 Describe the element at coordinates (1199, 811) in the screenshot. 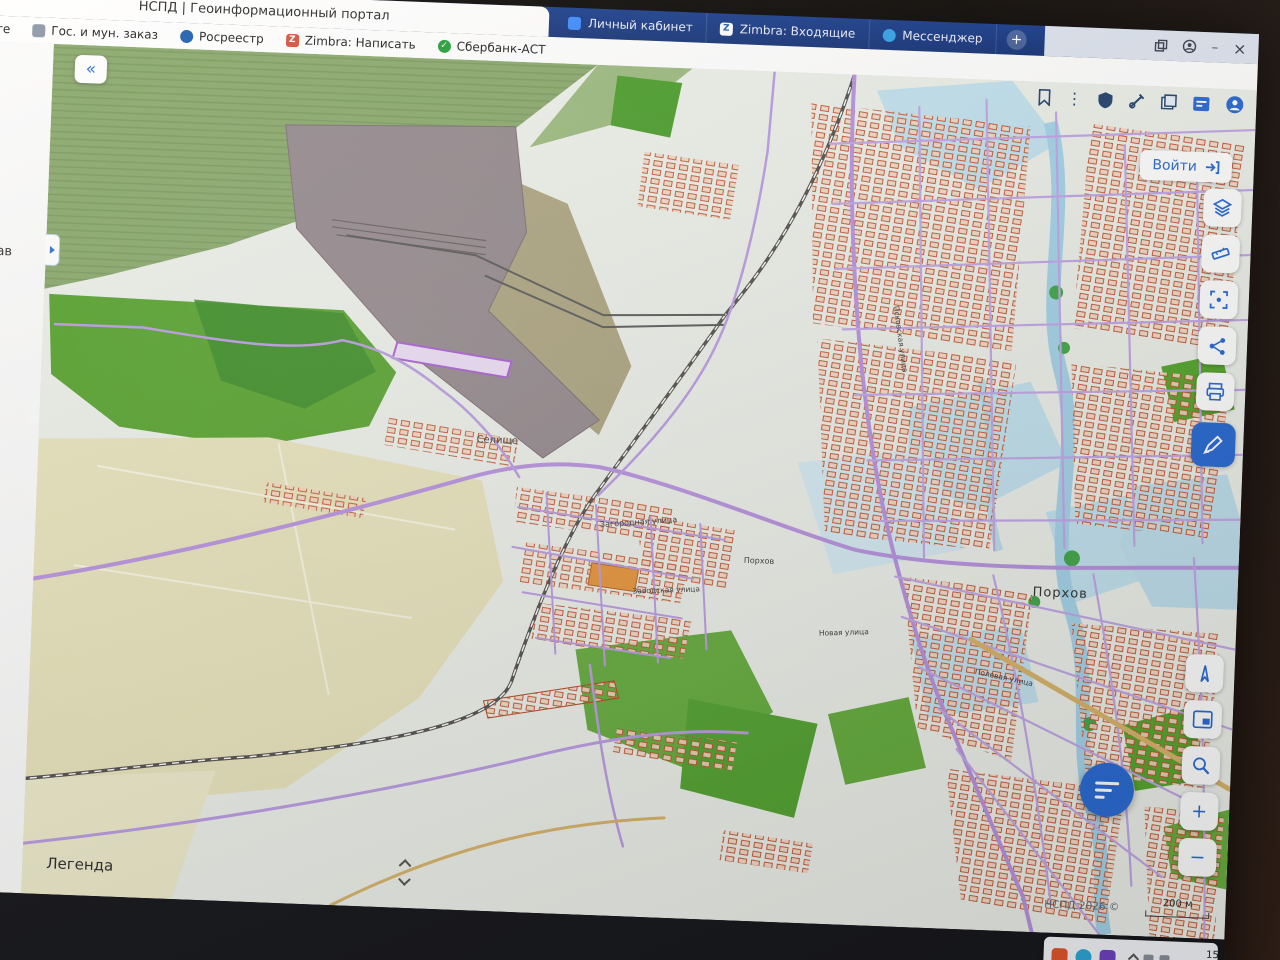

I see `zoom-in-button: +` at that location.